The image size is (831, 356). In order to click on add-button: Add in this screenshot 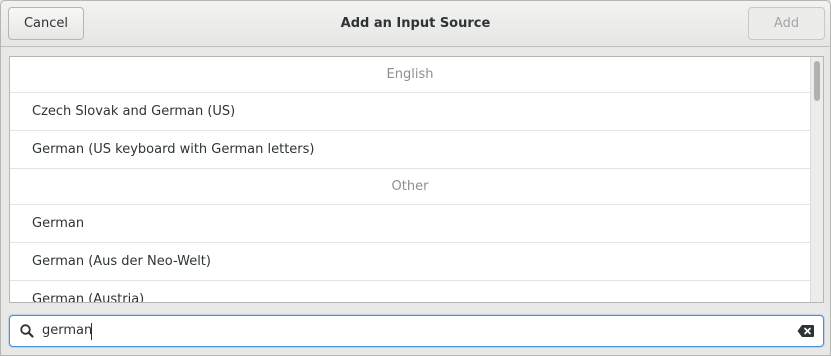, I will do `click(786, 23)`.